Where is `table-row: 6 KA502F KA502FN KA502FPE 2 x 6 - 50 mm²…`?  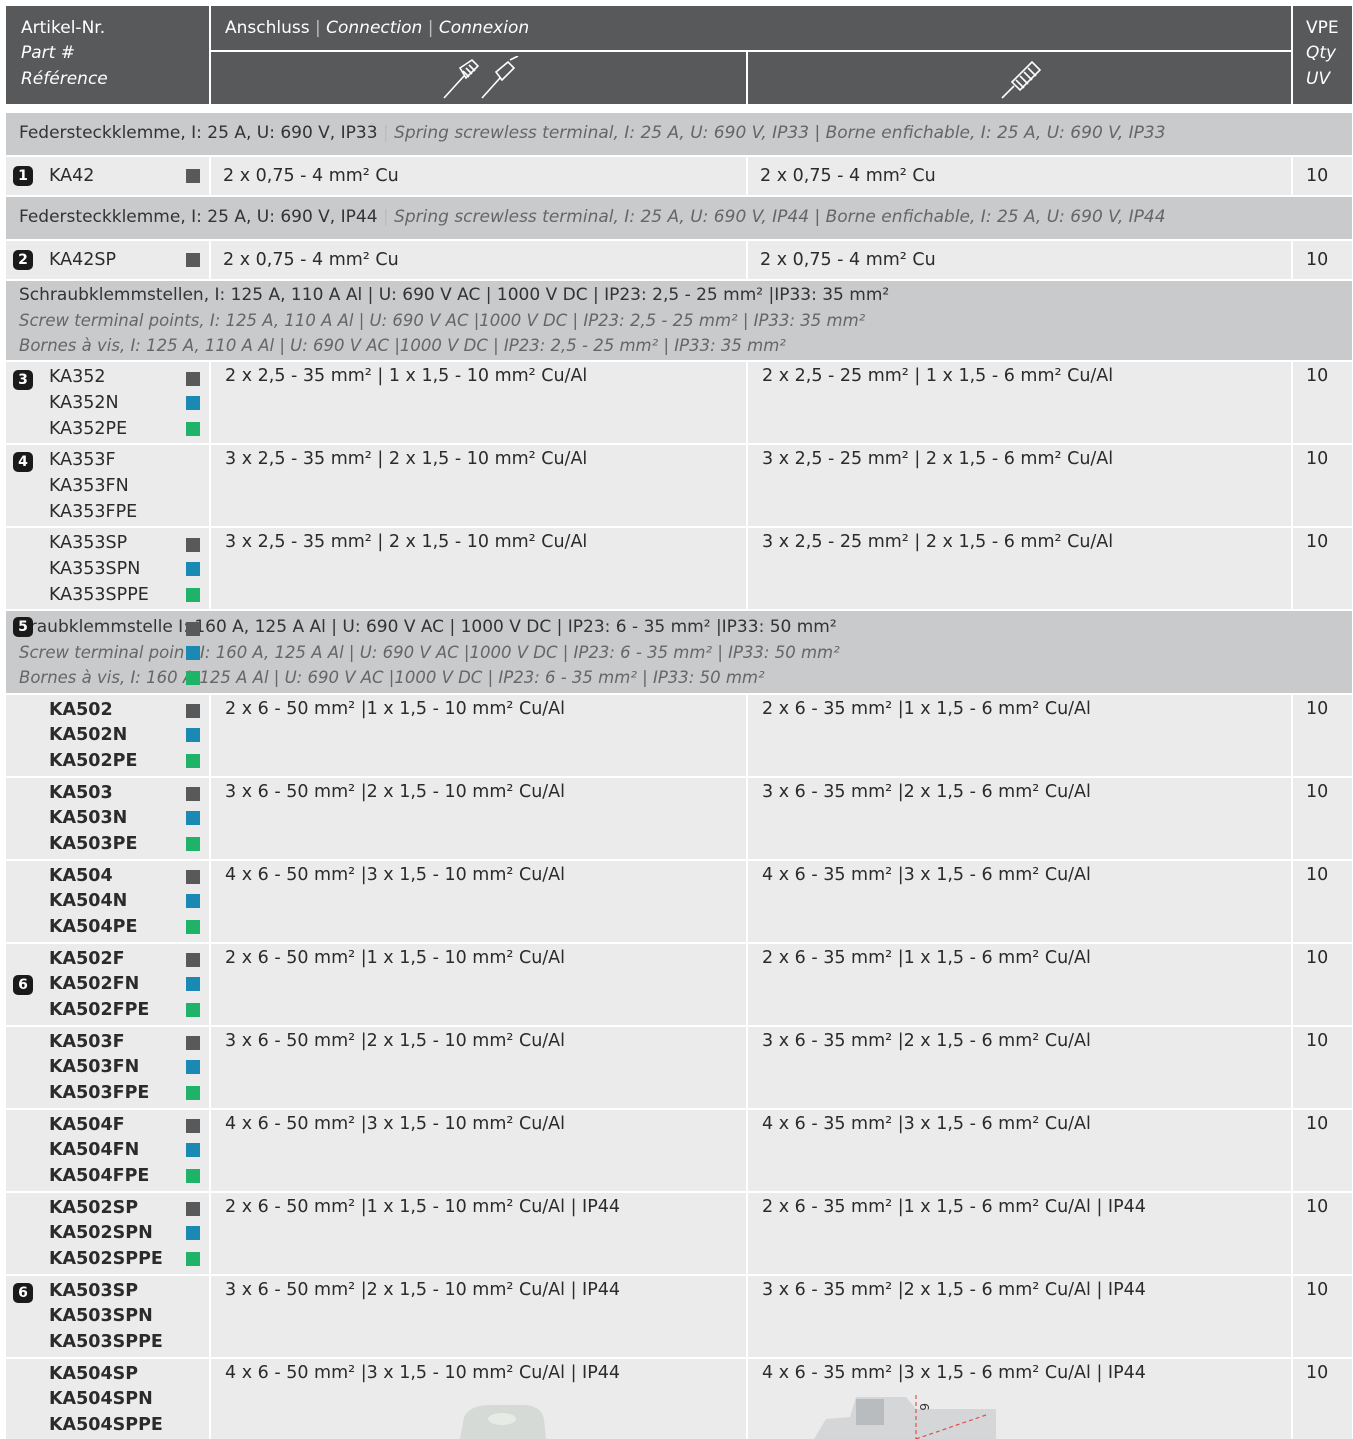 table-row: 6 KA502F KA502FN KA502FPE 2 x 6 - 50 mm²… is located at coordinates (679, 984).